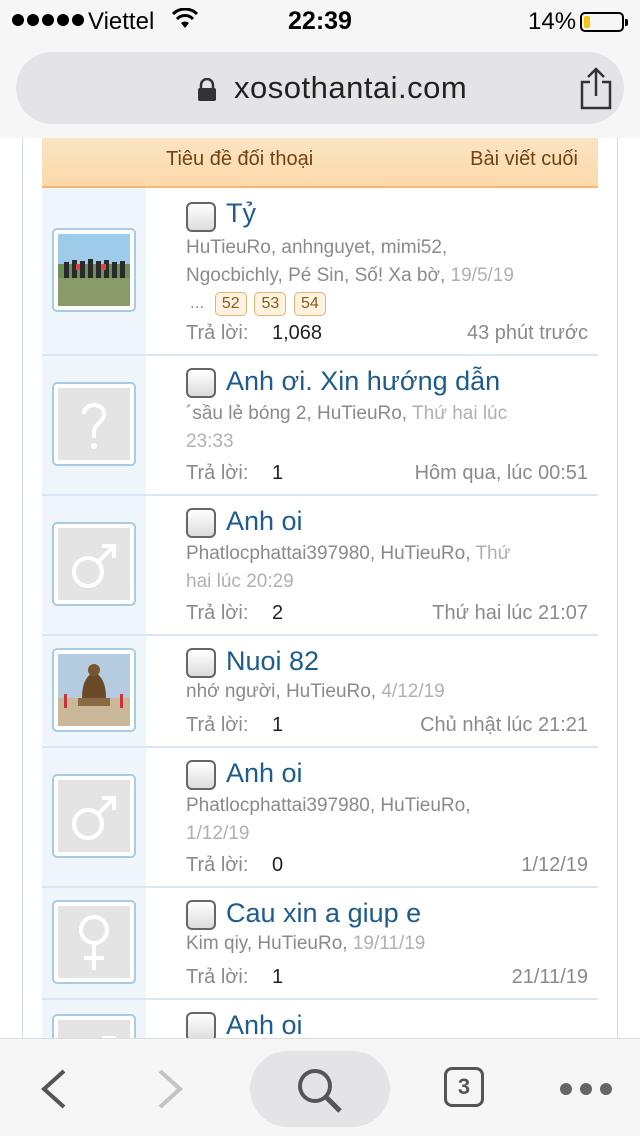 Image resolution: width=640 pixels, height=1136 pixels. I want to click on page-link: 54, so click(309, 304).